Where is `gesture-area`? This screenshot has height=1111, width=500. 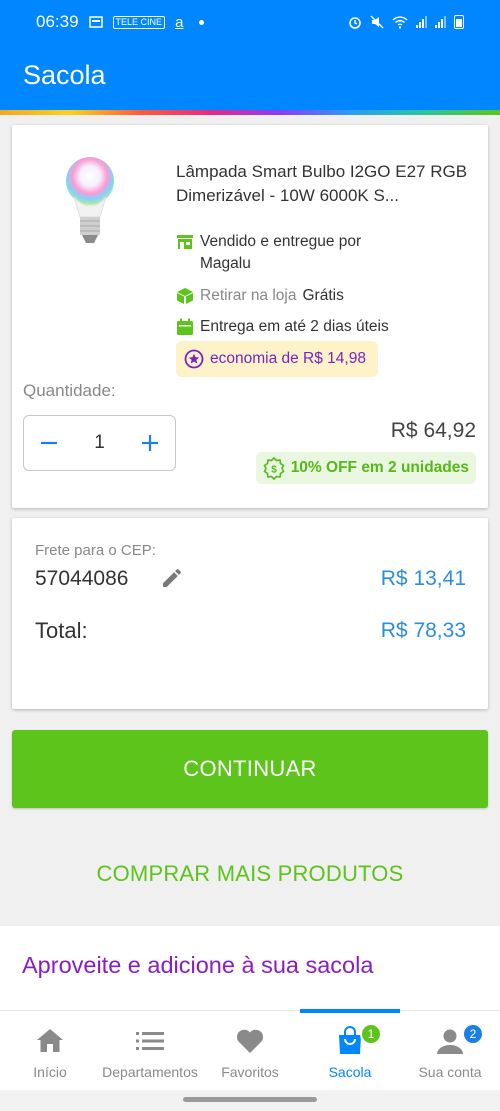 gesture-area is located at coordinates (250, 1100).